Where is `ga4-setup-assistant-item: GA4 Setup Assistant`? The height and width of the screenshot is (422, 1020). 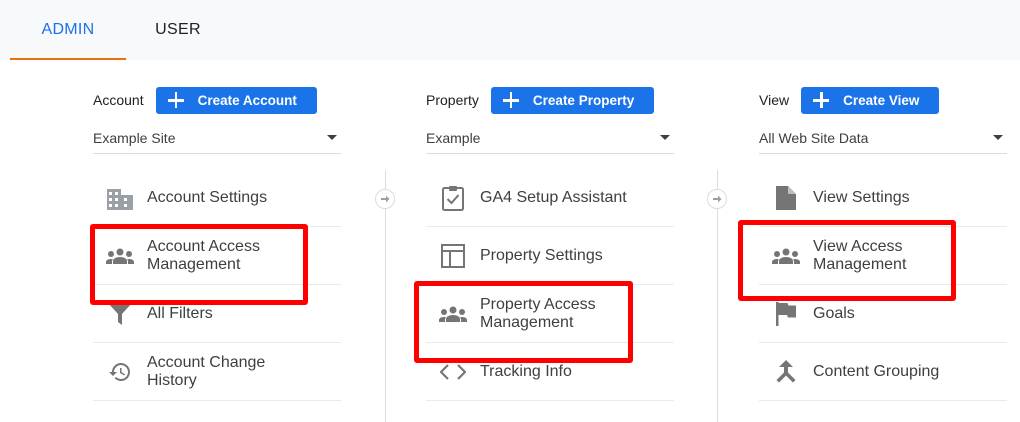 ga4-setup-assistant-item: GA4 Setup Assistant is located at coordinates (550, 198).